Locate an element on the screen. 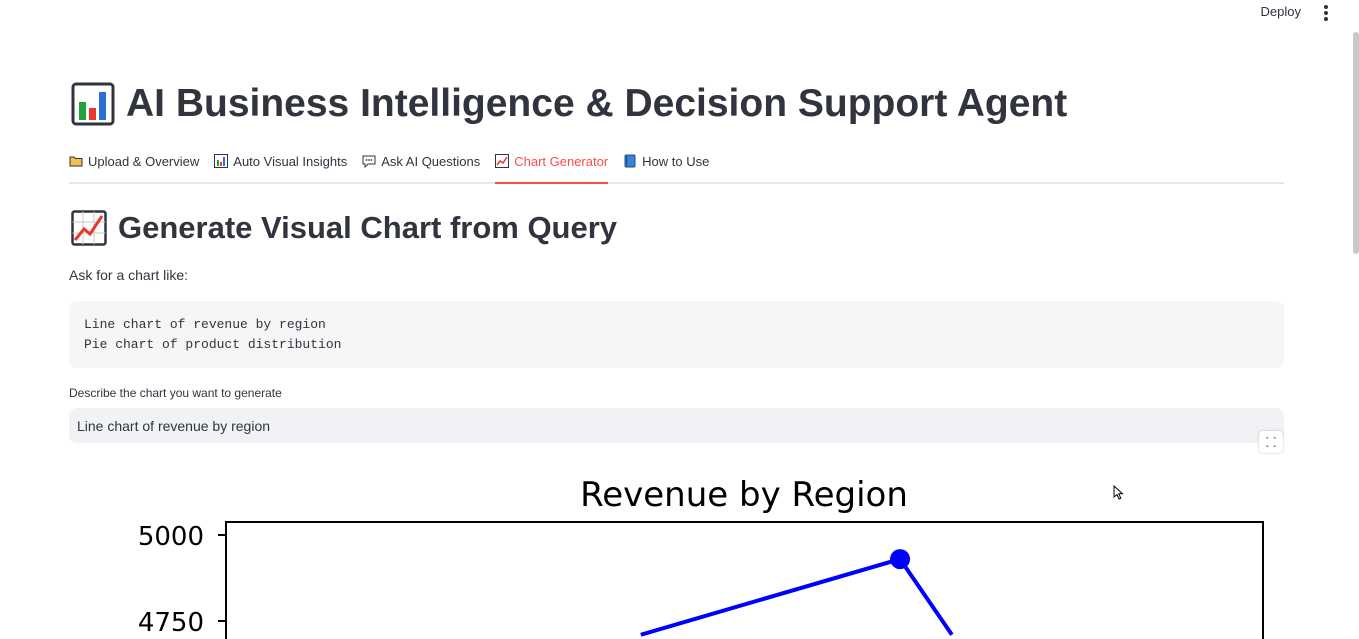  bar-chart-emoji-icon is located at coordinates (93, 104).